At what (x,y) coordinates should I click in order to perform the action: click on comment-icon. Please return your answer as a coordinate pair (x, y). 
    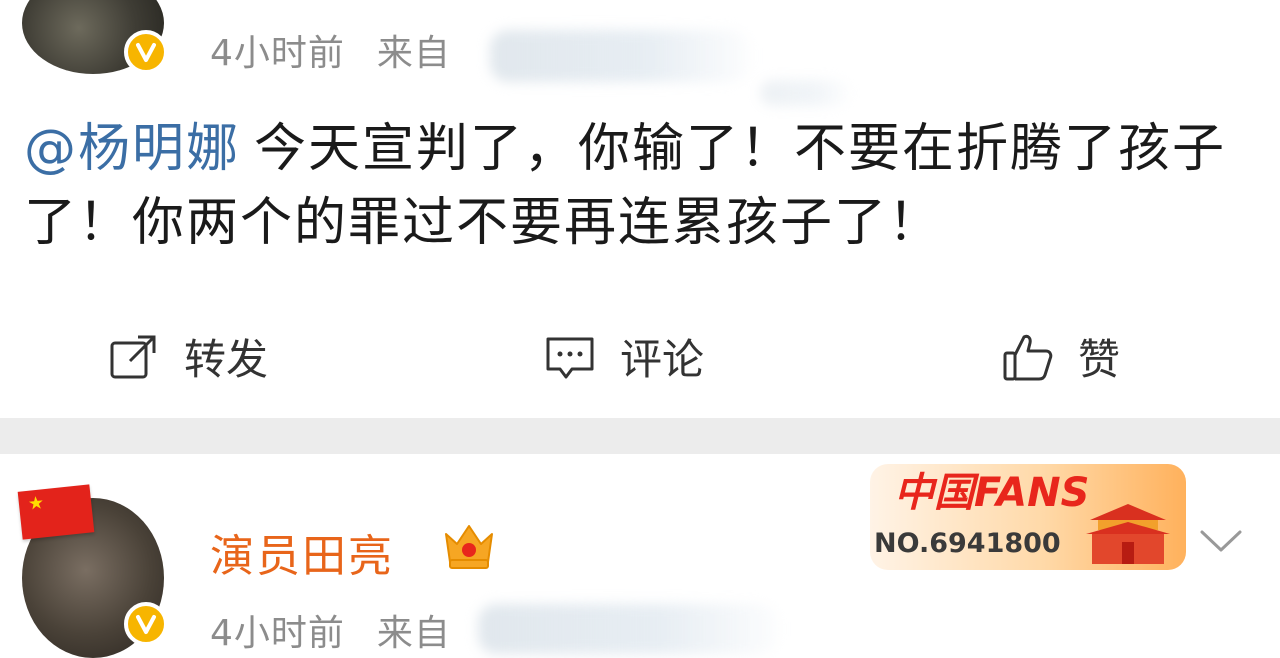
    Looking at the image, I should click on (570, 357).